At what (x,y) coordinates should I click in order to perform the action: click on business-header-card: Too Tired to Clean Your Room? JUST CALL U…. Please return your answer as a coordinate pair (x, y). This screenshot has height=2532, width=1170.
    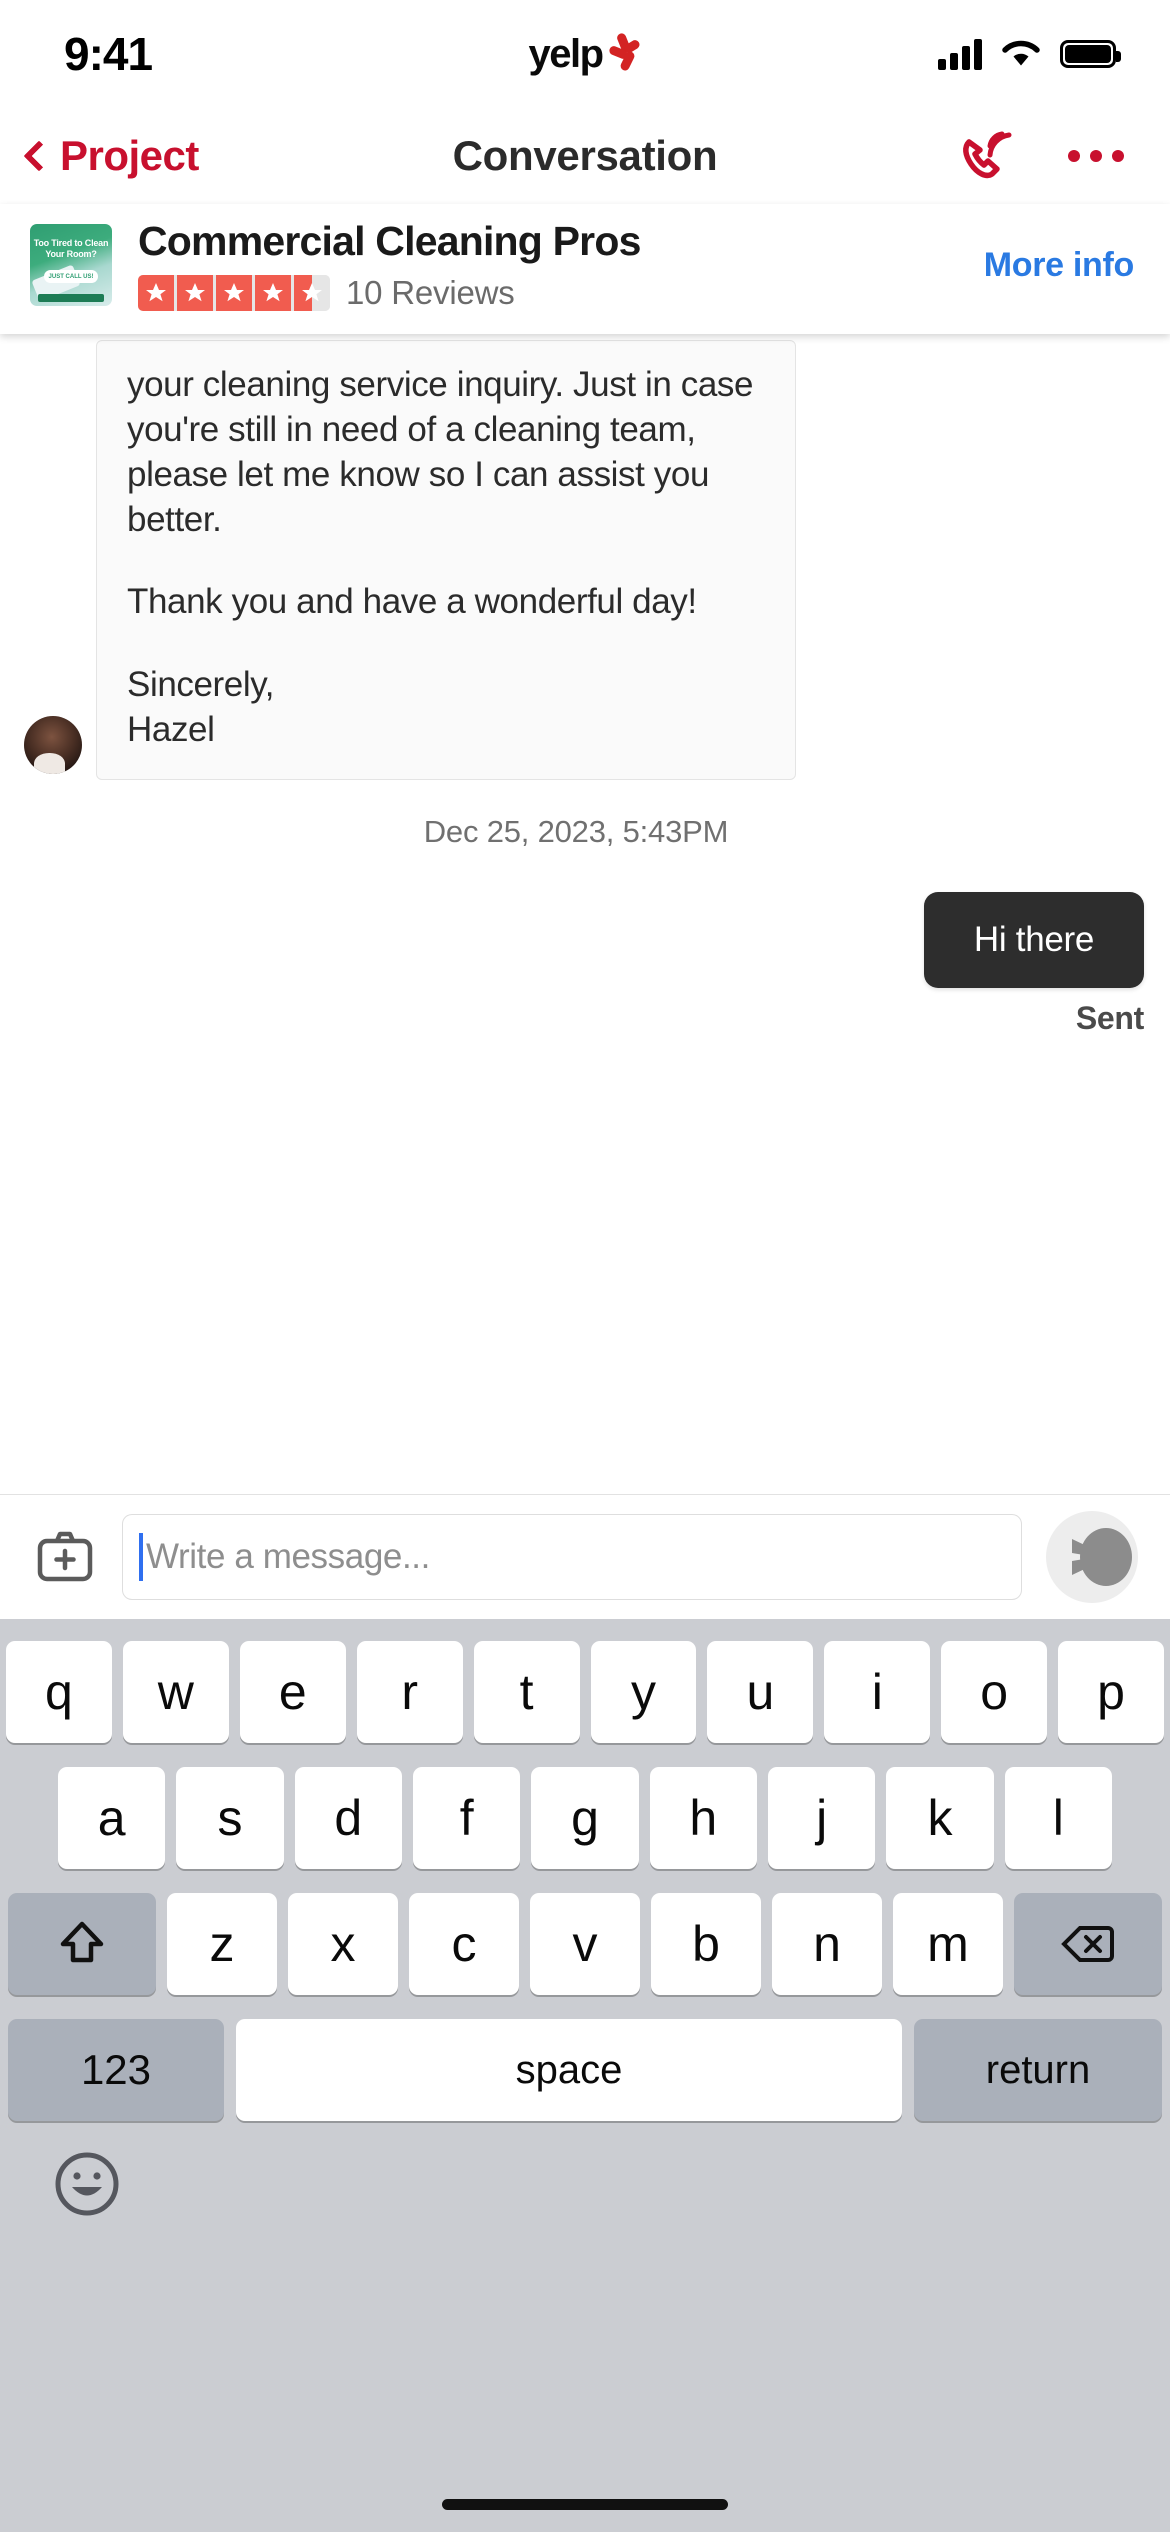
    Looking at the image, I should click on (585, 269).